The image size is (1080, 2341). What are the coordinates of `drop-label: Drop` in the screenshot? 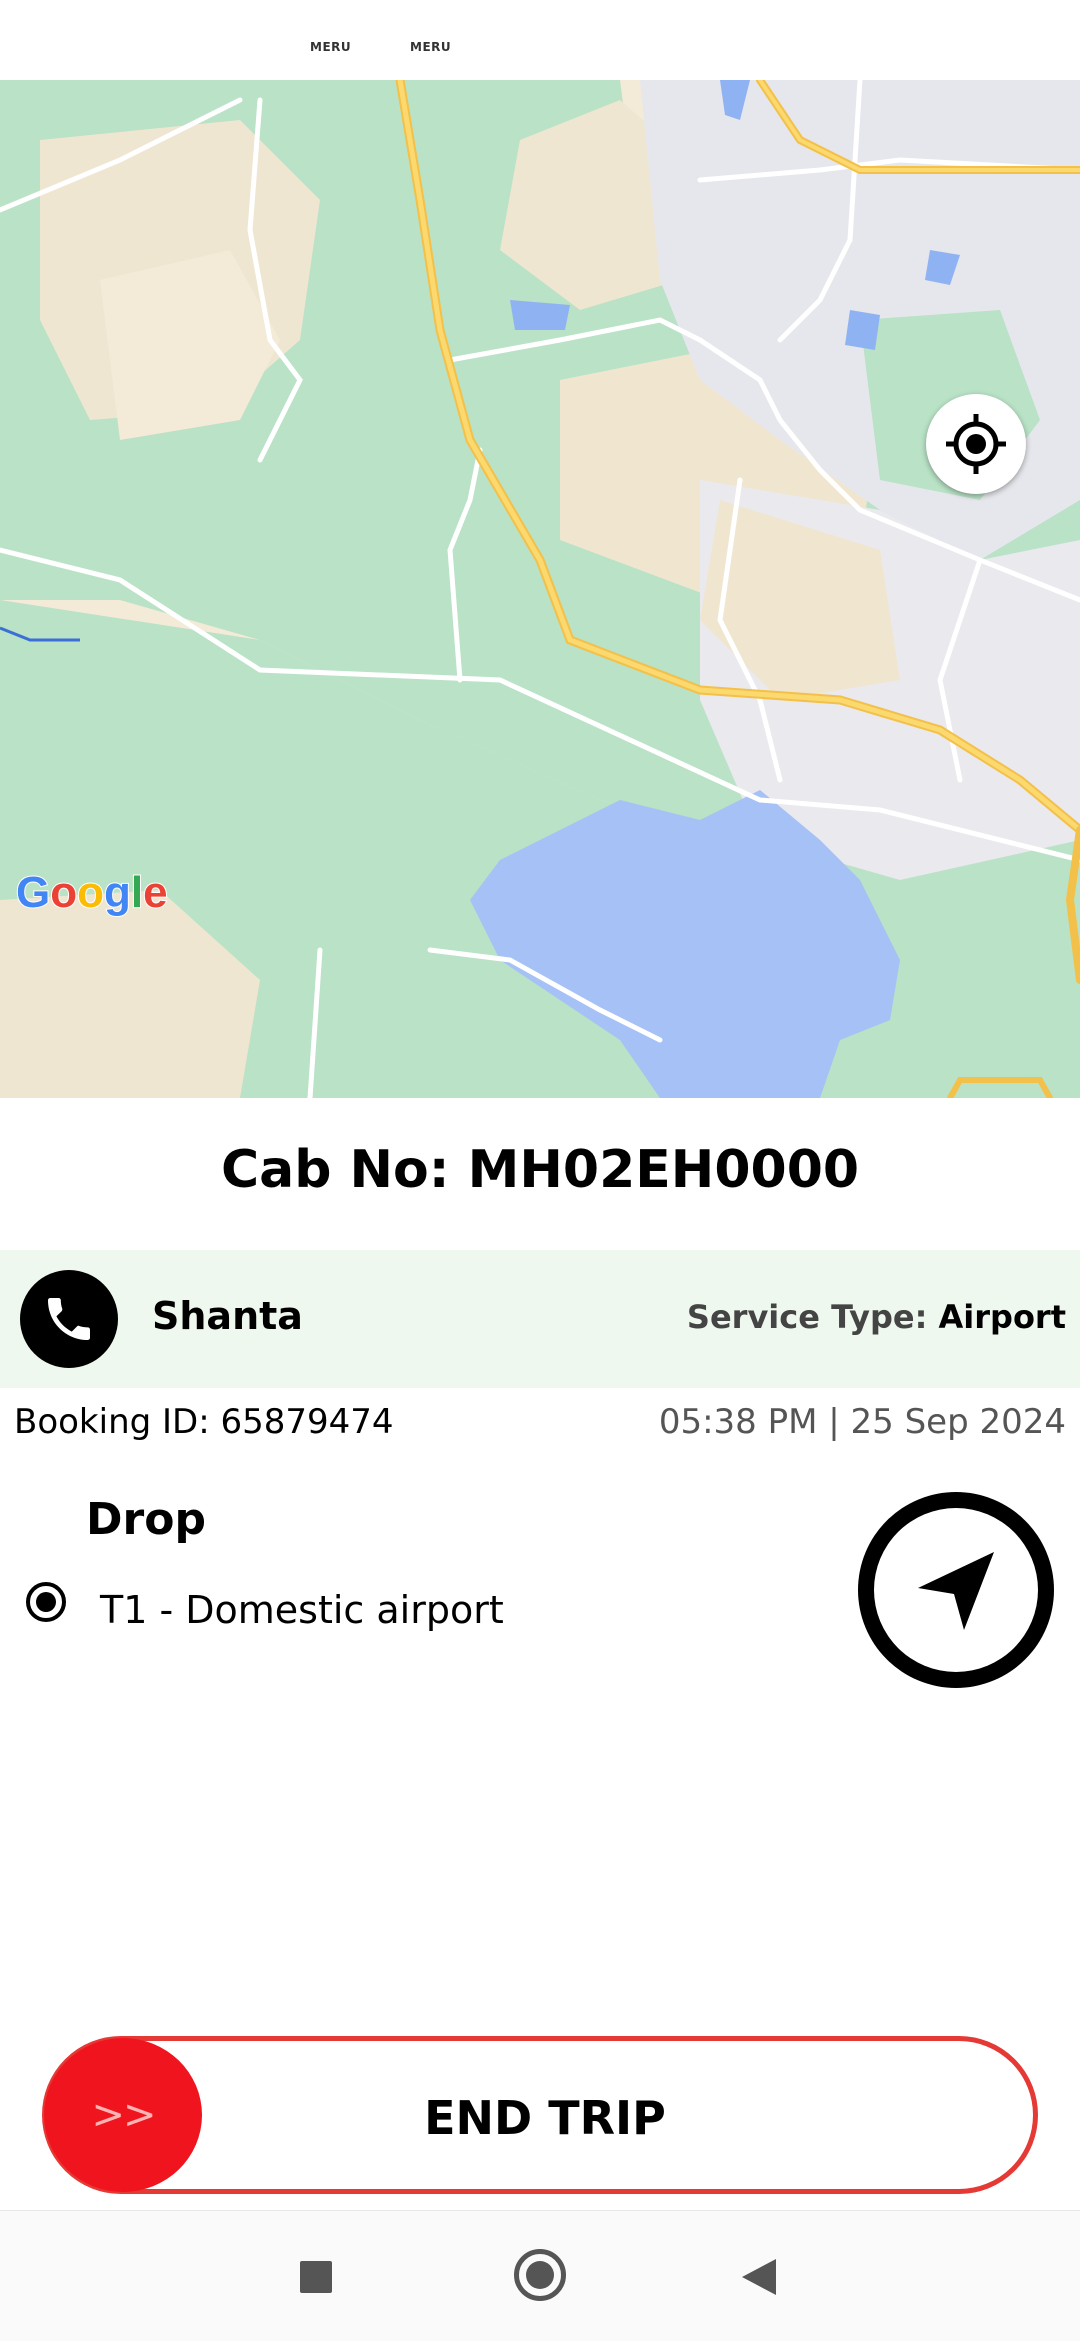 It's located at (146, 1519).